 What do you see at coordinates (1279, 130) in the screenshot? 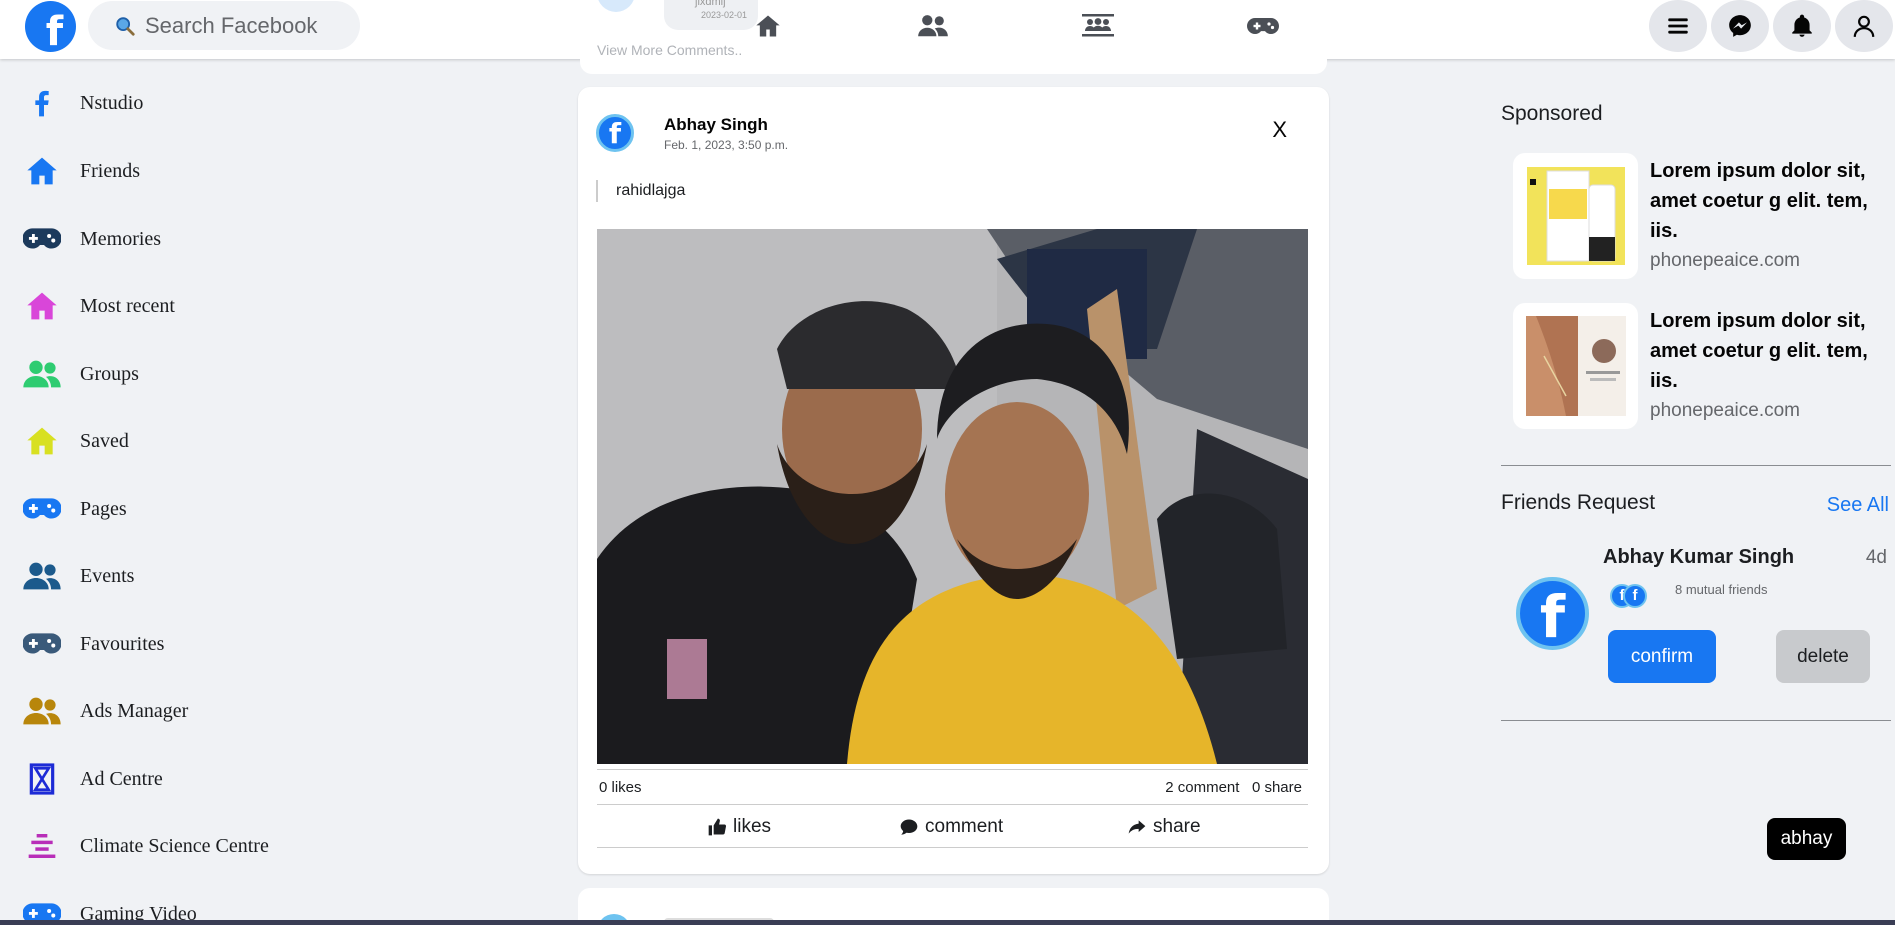
I see `close-post-button: X` at bounding box center [1279, 130].